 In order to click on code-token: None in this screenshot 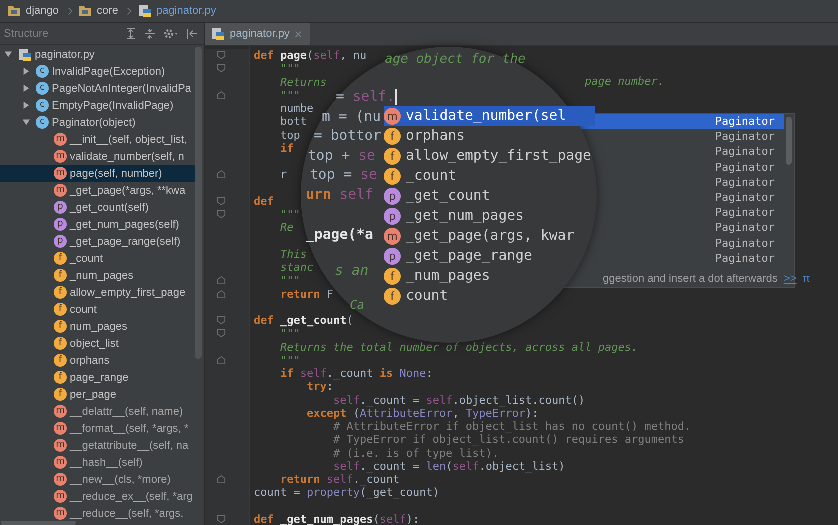, I will do `click(413, 373)`.